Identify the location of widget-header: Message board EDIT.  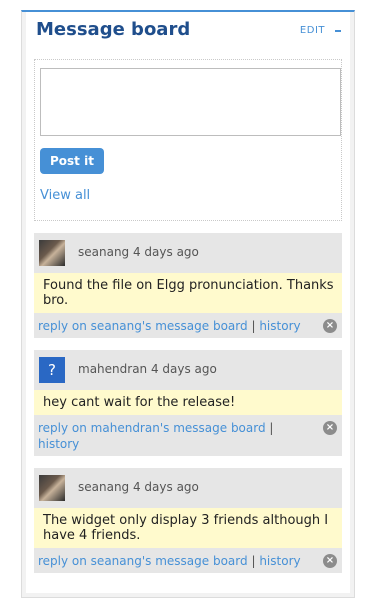
(188, 31).